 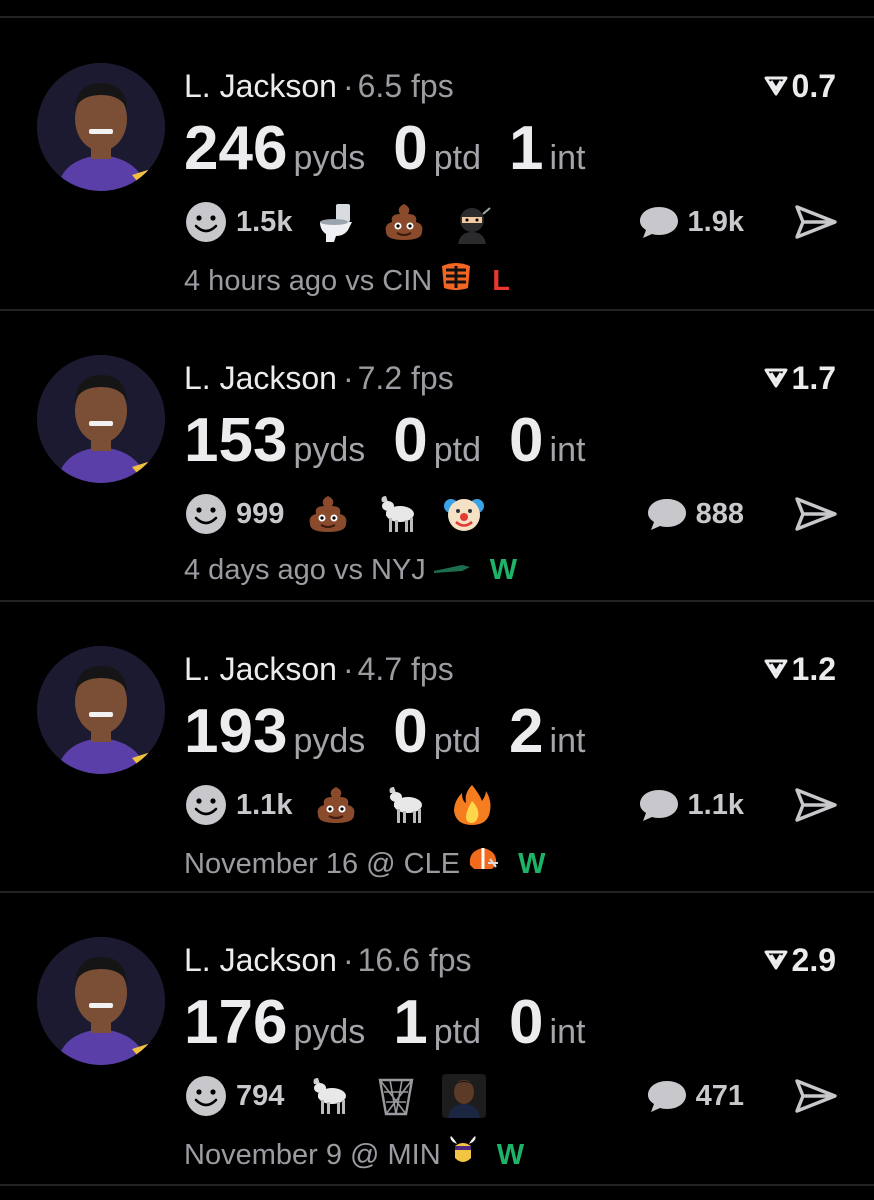 What do you see at coordinates (396, 1096) in the screenshot?
I see `basket-icon` at bounding box center [396, 1096].